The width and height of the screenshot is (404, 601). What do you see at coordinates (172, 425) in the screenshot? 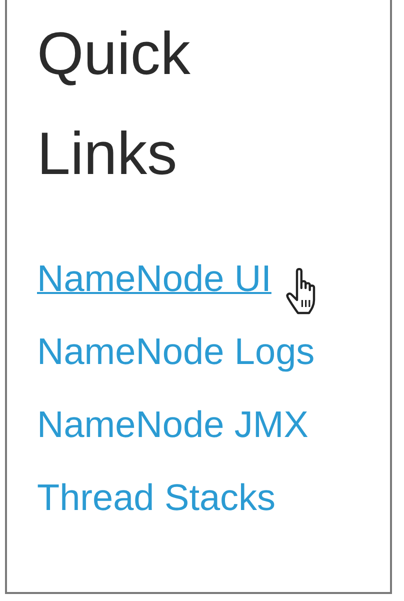
I see `quick-link: NameNode JMX` at bounding box center [172, 425].